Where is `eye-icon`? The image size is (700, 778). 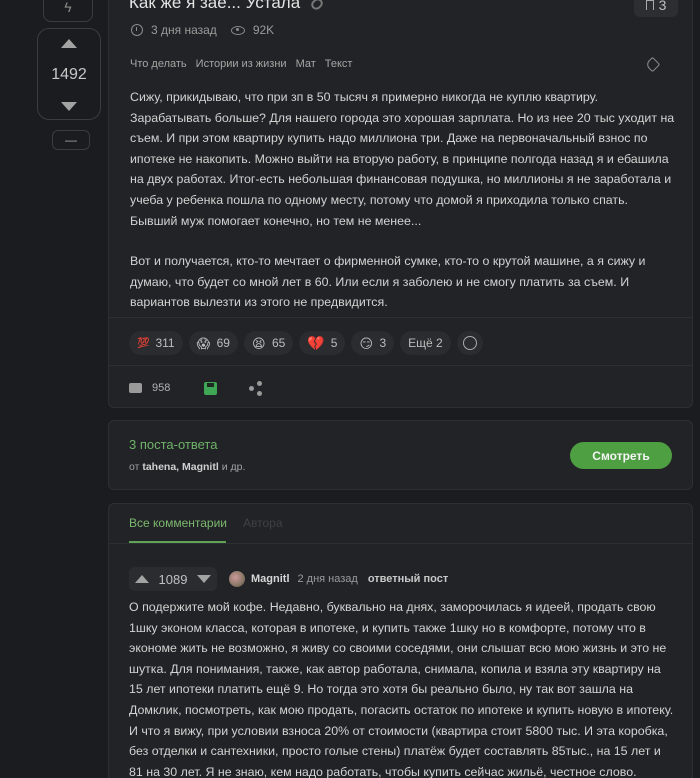
eye-icon is located at coordinates (237, 30).